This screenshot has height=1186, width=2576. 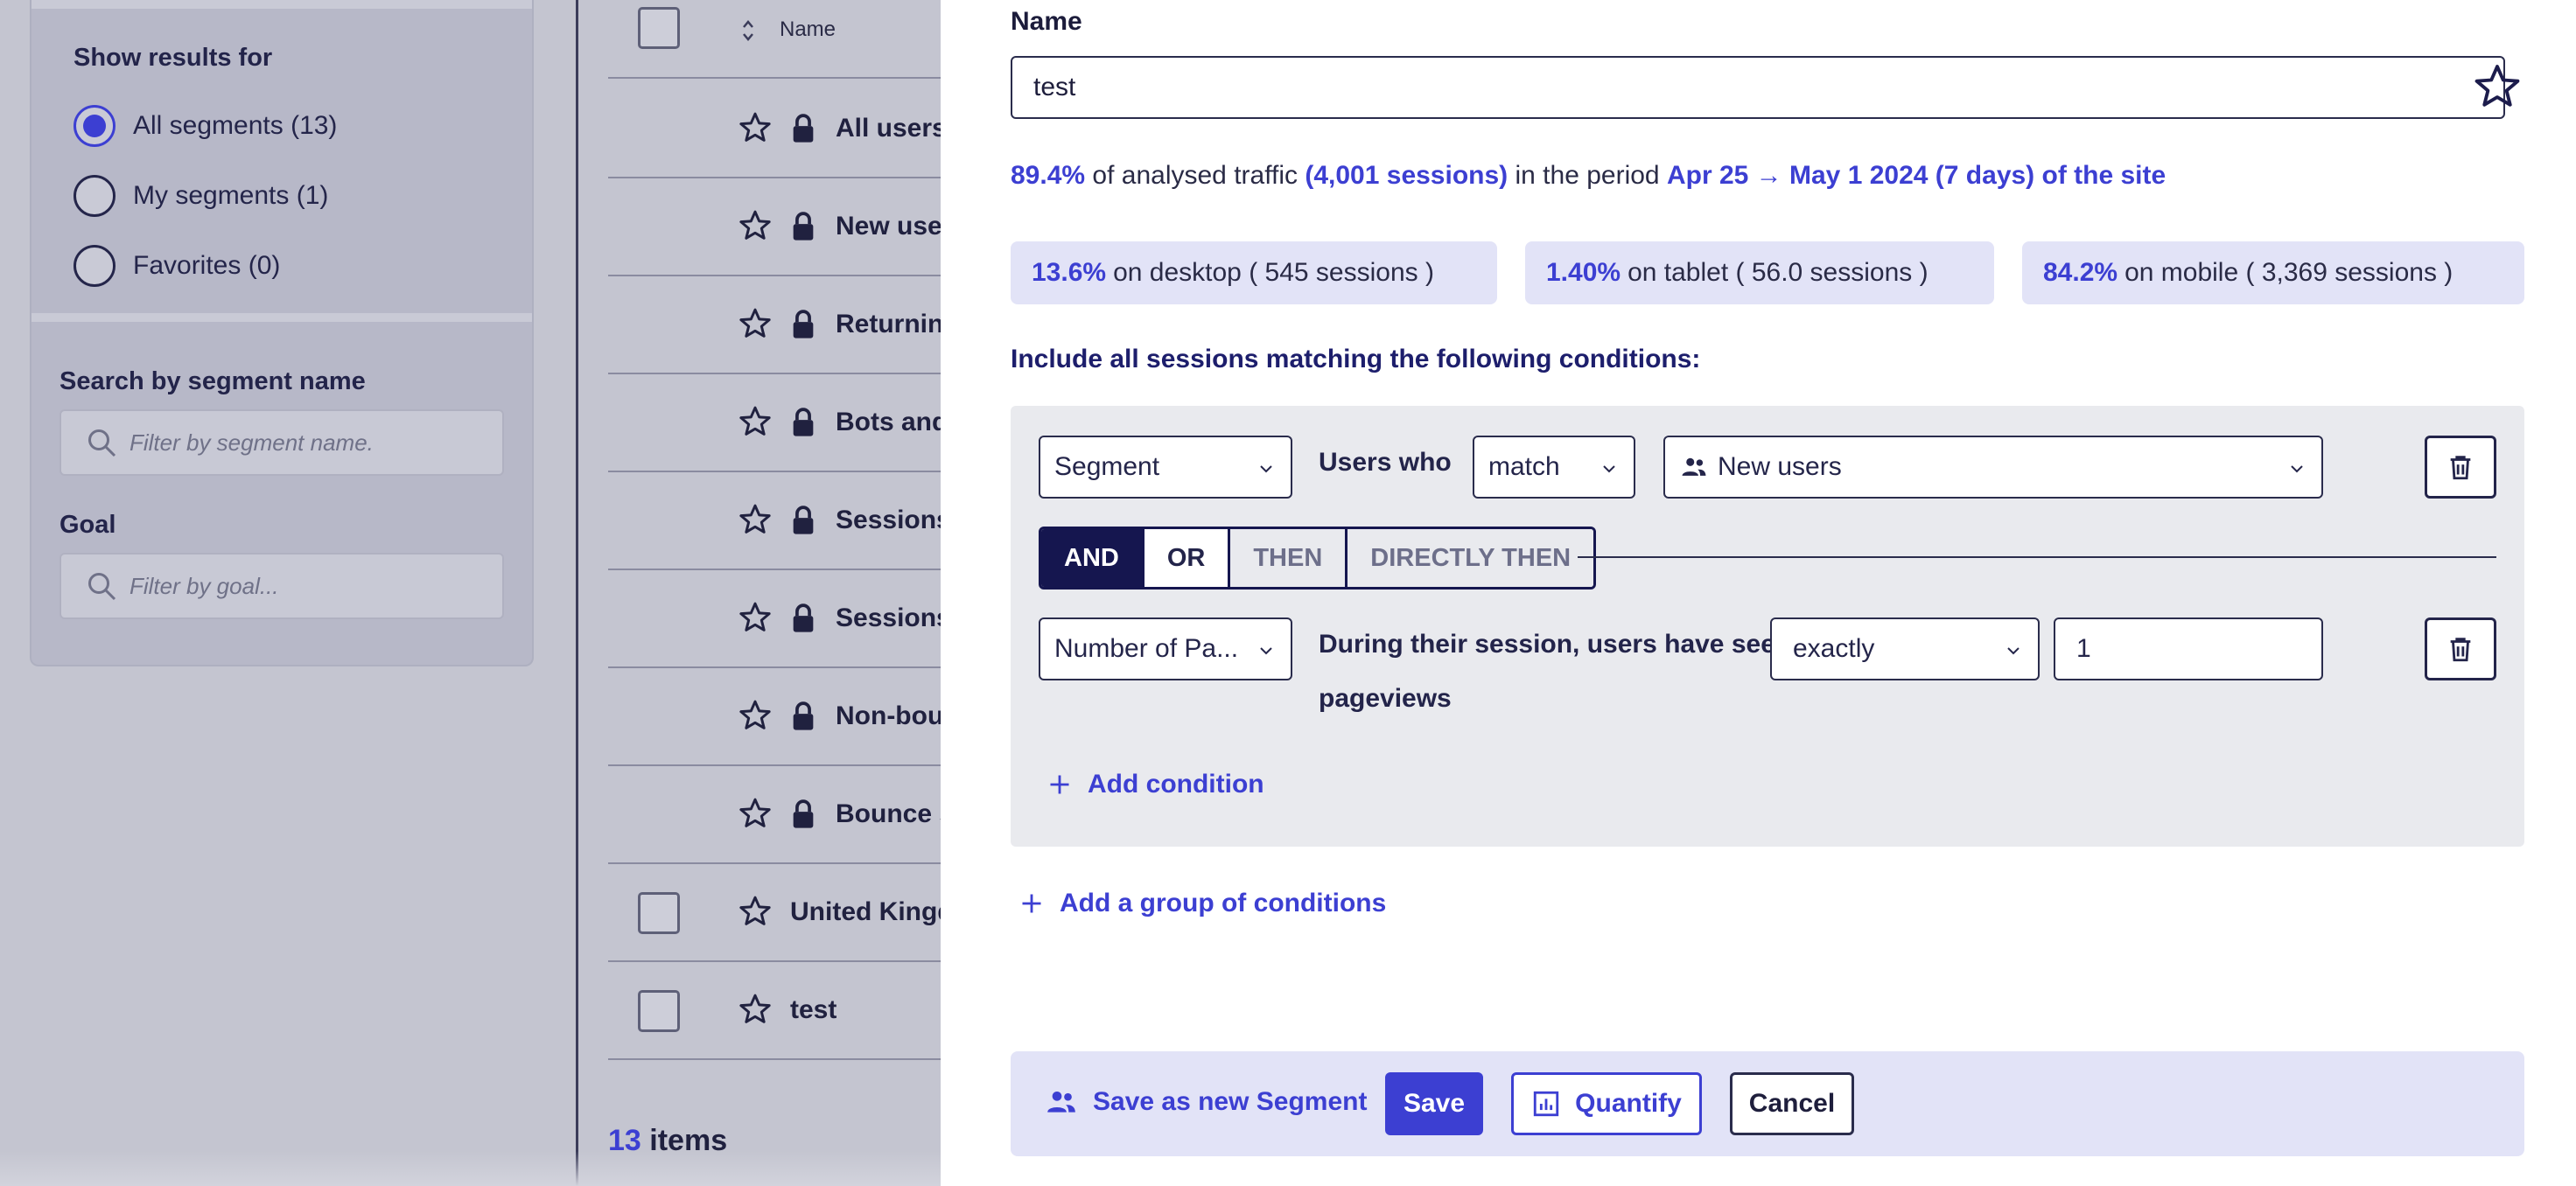 What do you see at coordinates (868, 912) in the screenshot?
I see `row-label: United Kingdom` at bounding box center [868, 912].